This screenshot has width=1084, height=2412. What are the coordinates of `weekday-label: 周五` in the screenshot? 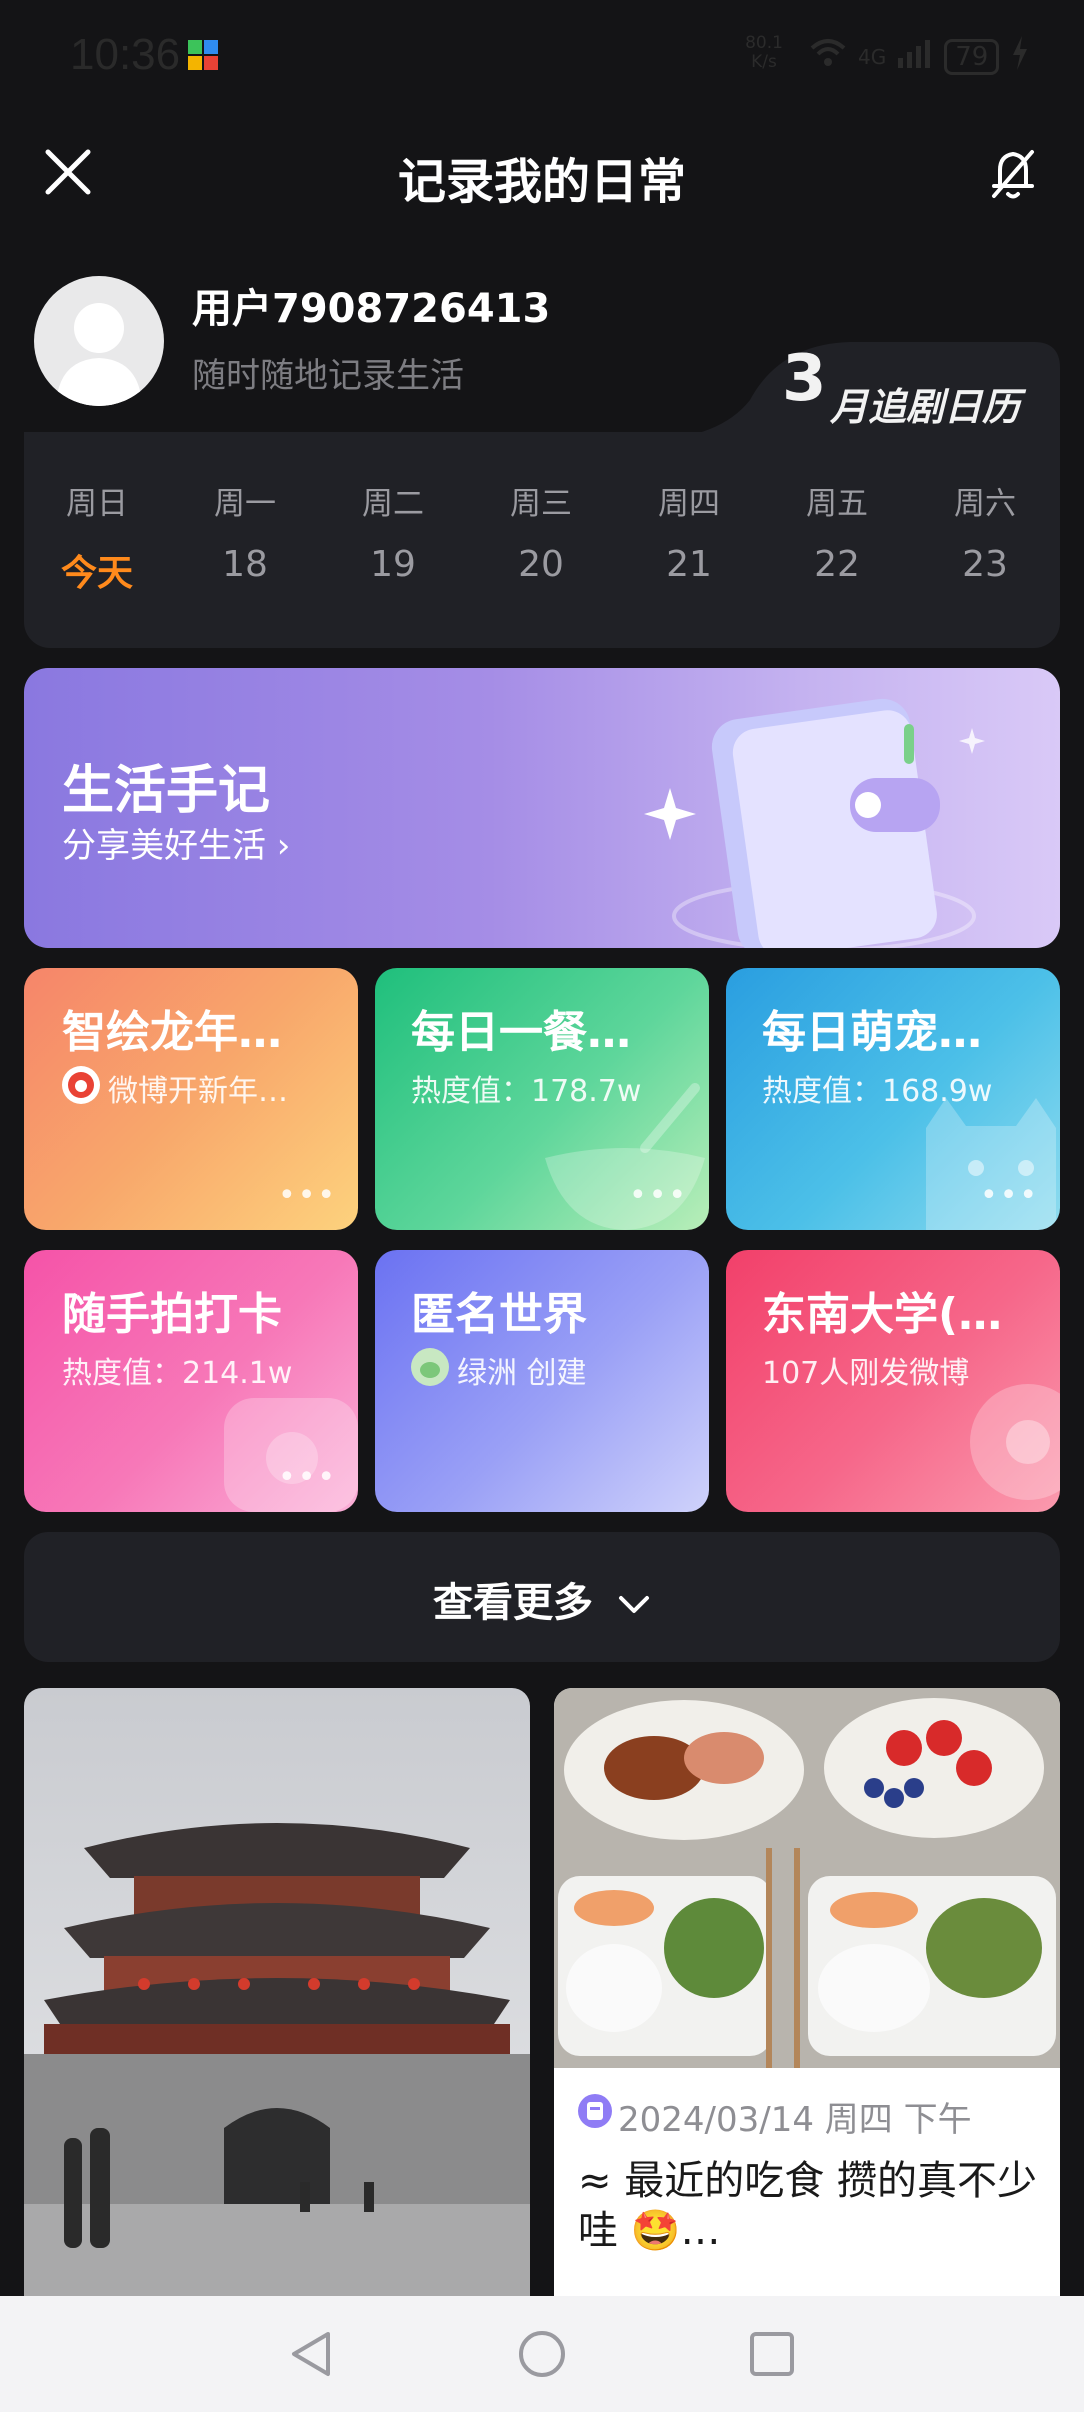 It's located at (837, 504).